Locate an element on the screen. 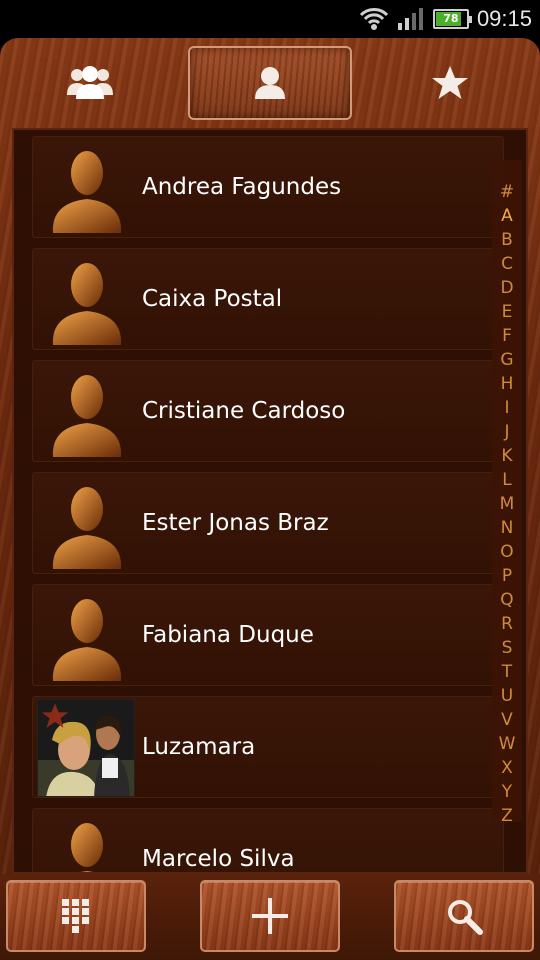 The height and width of the screenshot is (960, 540). contact-row: Andrea Fagundes is located at coordinates (268, 187).